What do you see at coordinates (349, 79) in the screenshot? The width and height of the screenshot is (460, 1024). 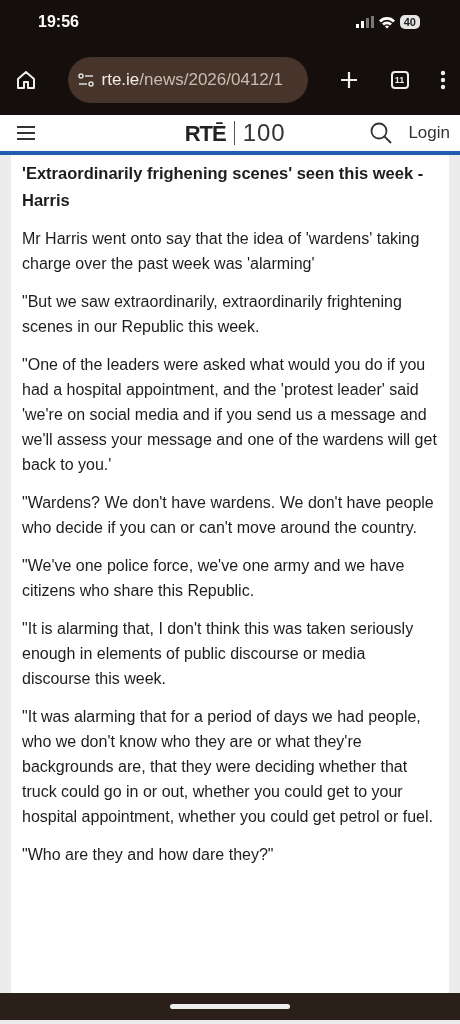 I see `new-tab-icon` at bounding box center [349, 79].